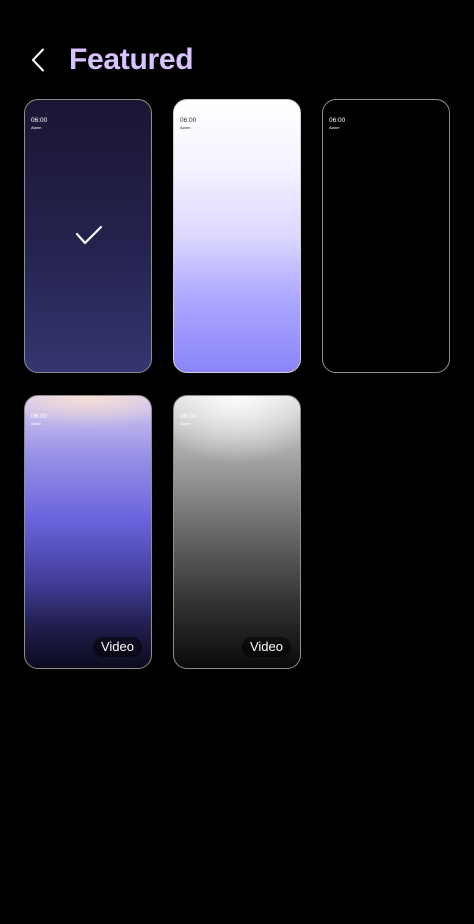 The image size is (474, 924). I want to click on chevron-left-icon, so click(38, 60).